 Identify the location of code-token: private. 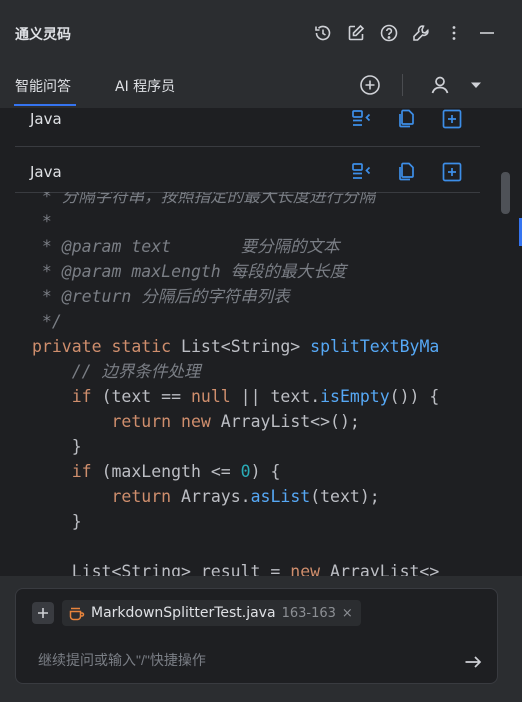
(72, 346).